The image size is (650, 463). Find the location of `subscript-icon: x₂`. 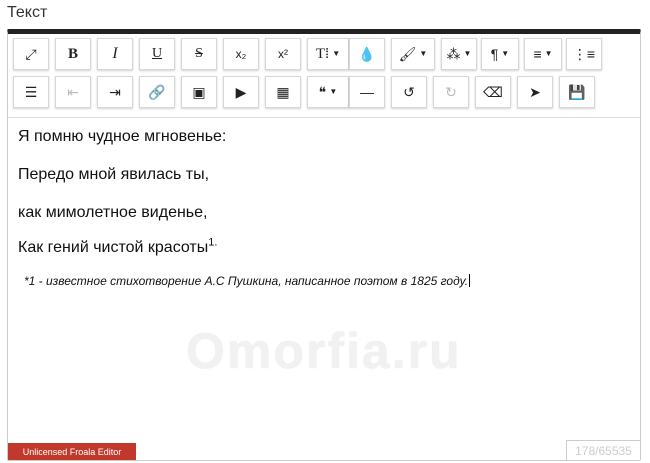

subscript-icon: x₂ is located at coordinates (241, 54).